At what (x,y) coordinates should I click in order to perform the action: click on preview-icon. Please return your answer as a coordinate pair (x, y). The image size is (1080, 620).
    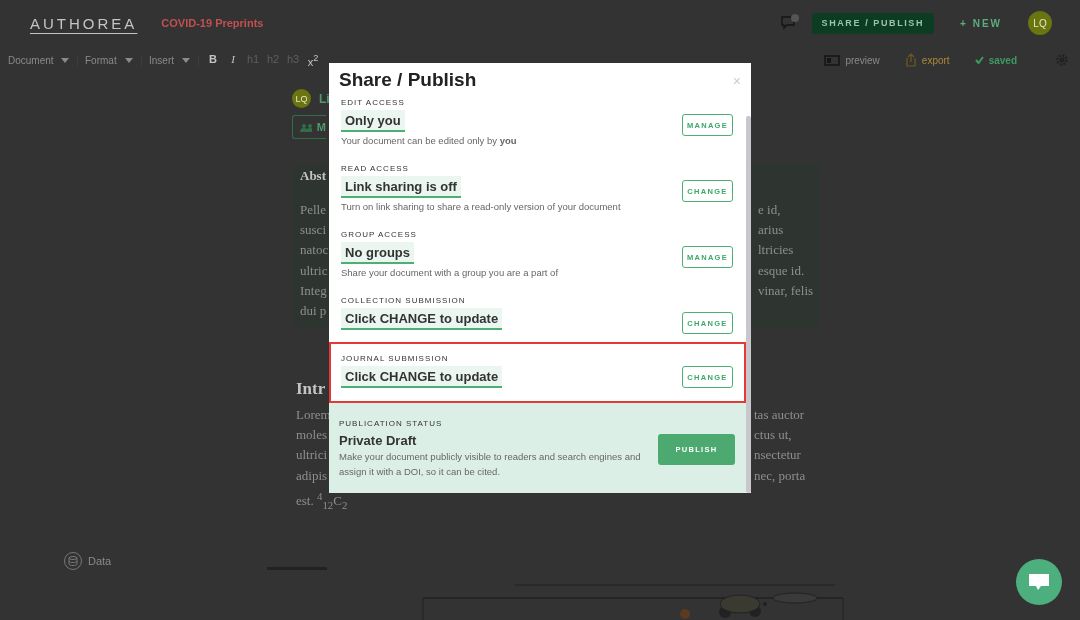
    Looking at the image, I should click on (832, 60).